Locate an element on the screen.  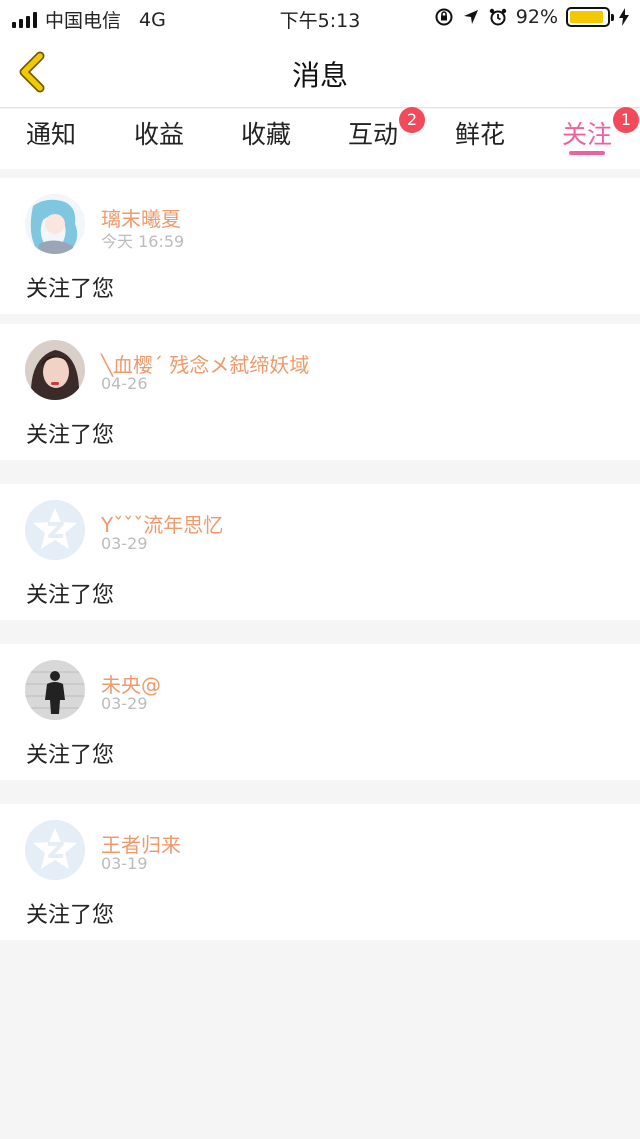
list-item: 王者归来 03-19 关注了您 is located at coordinates (320, 872).